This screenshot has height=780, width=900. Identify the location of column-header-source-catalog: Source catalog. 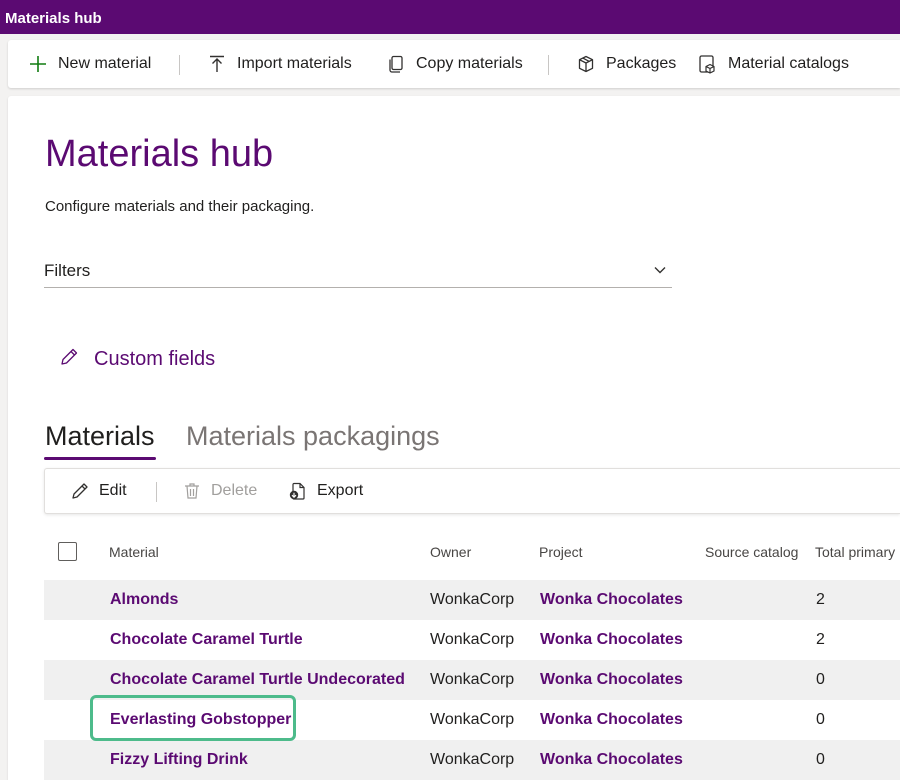
(751, 552).